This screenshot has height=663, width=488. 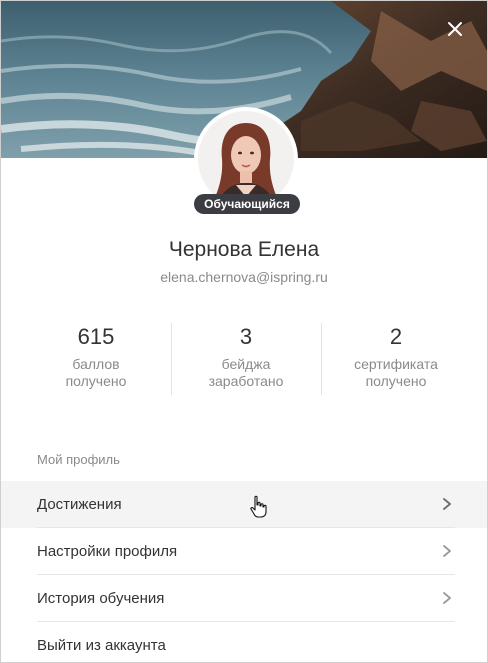 I want to click on menu-item-label: Настройки профиля, so click(x=107, y=551).